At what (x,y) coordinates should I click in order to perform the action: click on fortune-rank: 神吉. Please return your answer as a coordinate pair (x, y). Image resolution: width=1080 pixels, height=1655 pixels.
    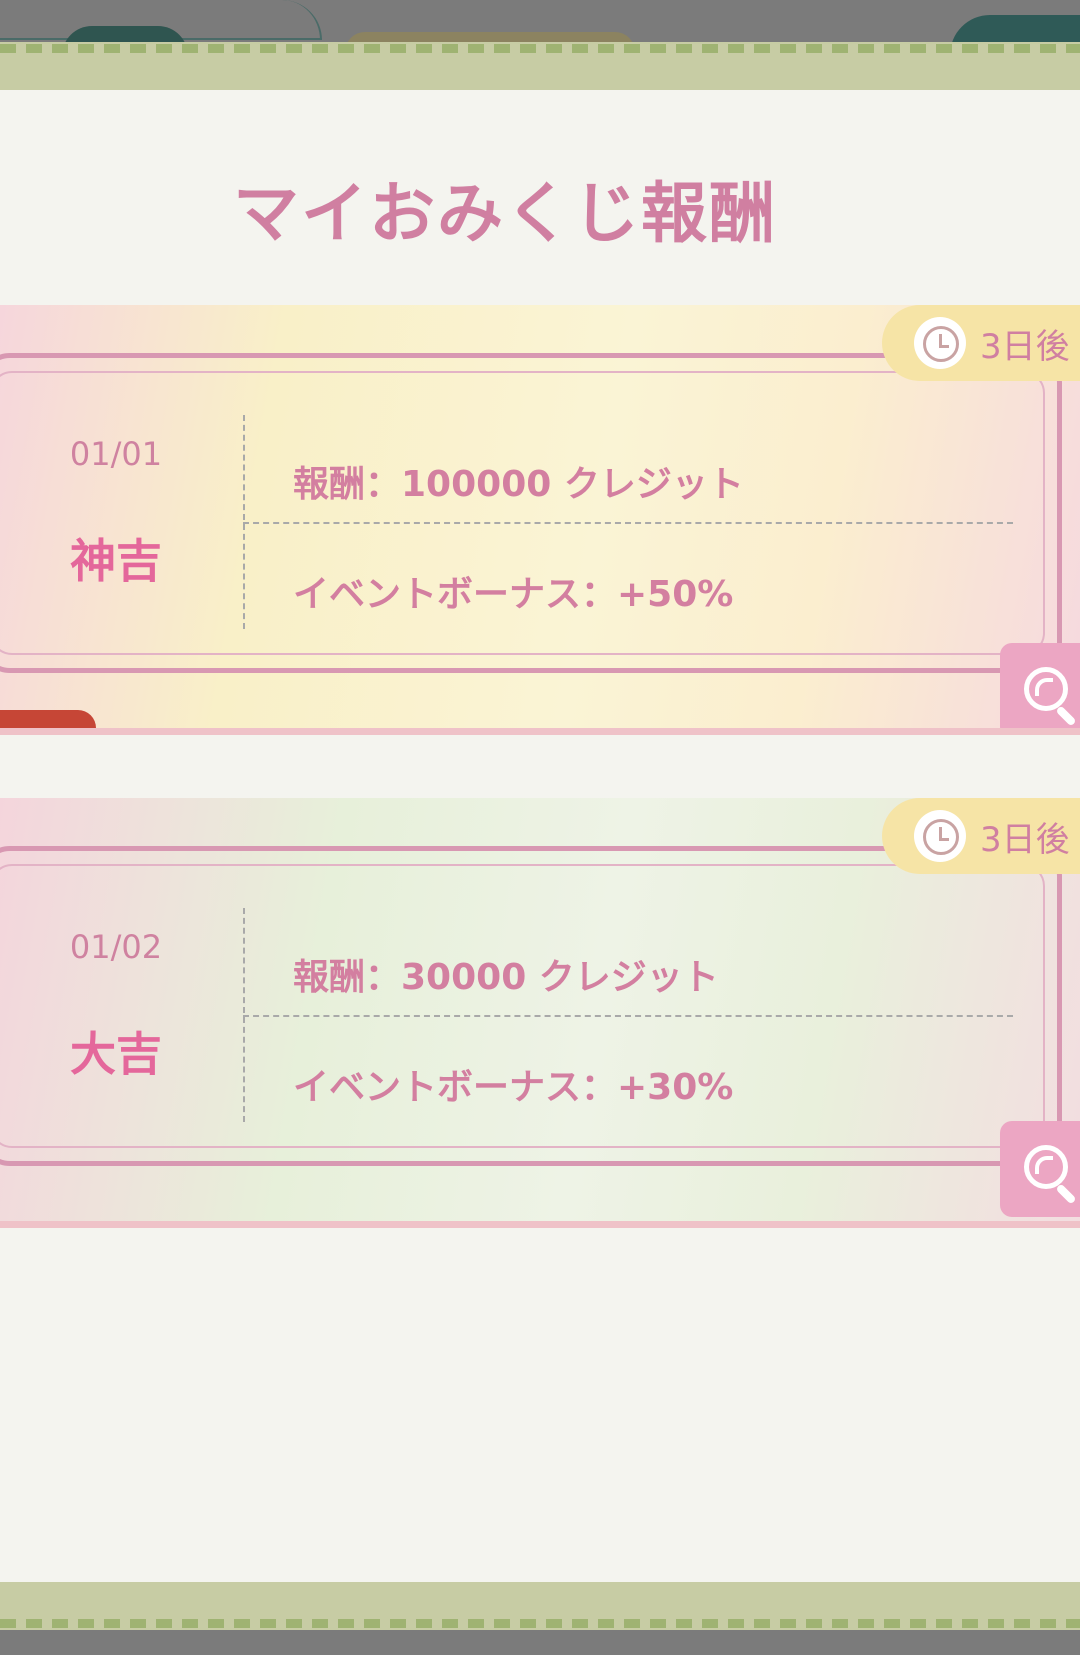
    Looking at the image, I should click on (116, 561).